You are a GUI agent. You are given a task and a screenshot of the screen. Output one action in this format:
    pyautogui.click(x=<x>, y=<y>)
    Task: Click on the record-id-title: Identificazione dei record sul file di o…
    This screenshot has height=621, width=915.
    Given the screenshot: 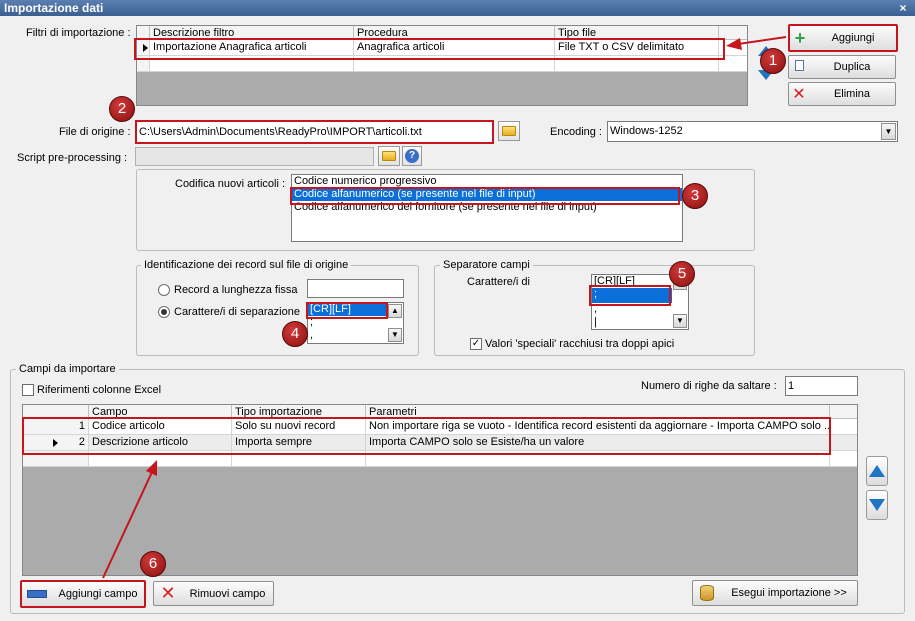 What is the action you would take?
    pyautogui.click(x=246, y=265)
    